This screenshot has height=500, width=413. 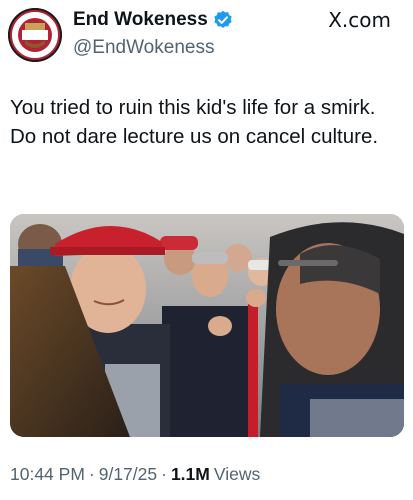 I want to click on post-meta: 10:44 PM · 9/17/25 · 1.1M Views, so click(x=135, y=474).